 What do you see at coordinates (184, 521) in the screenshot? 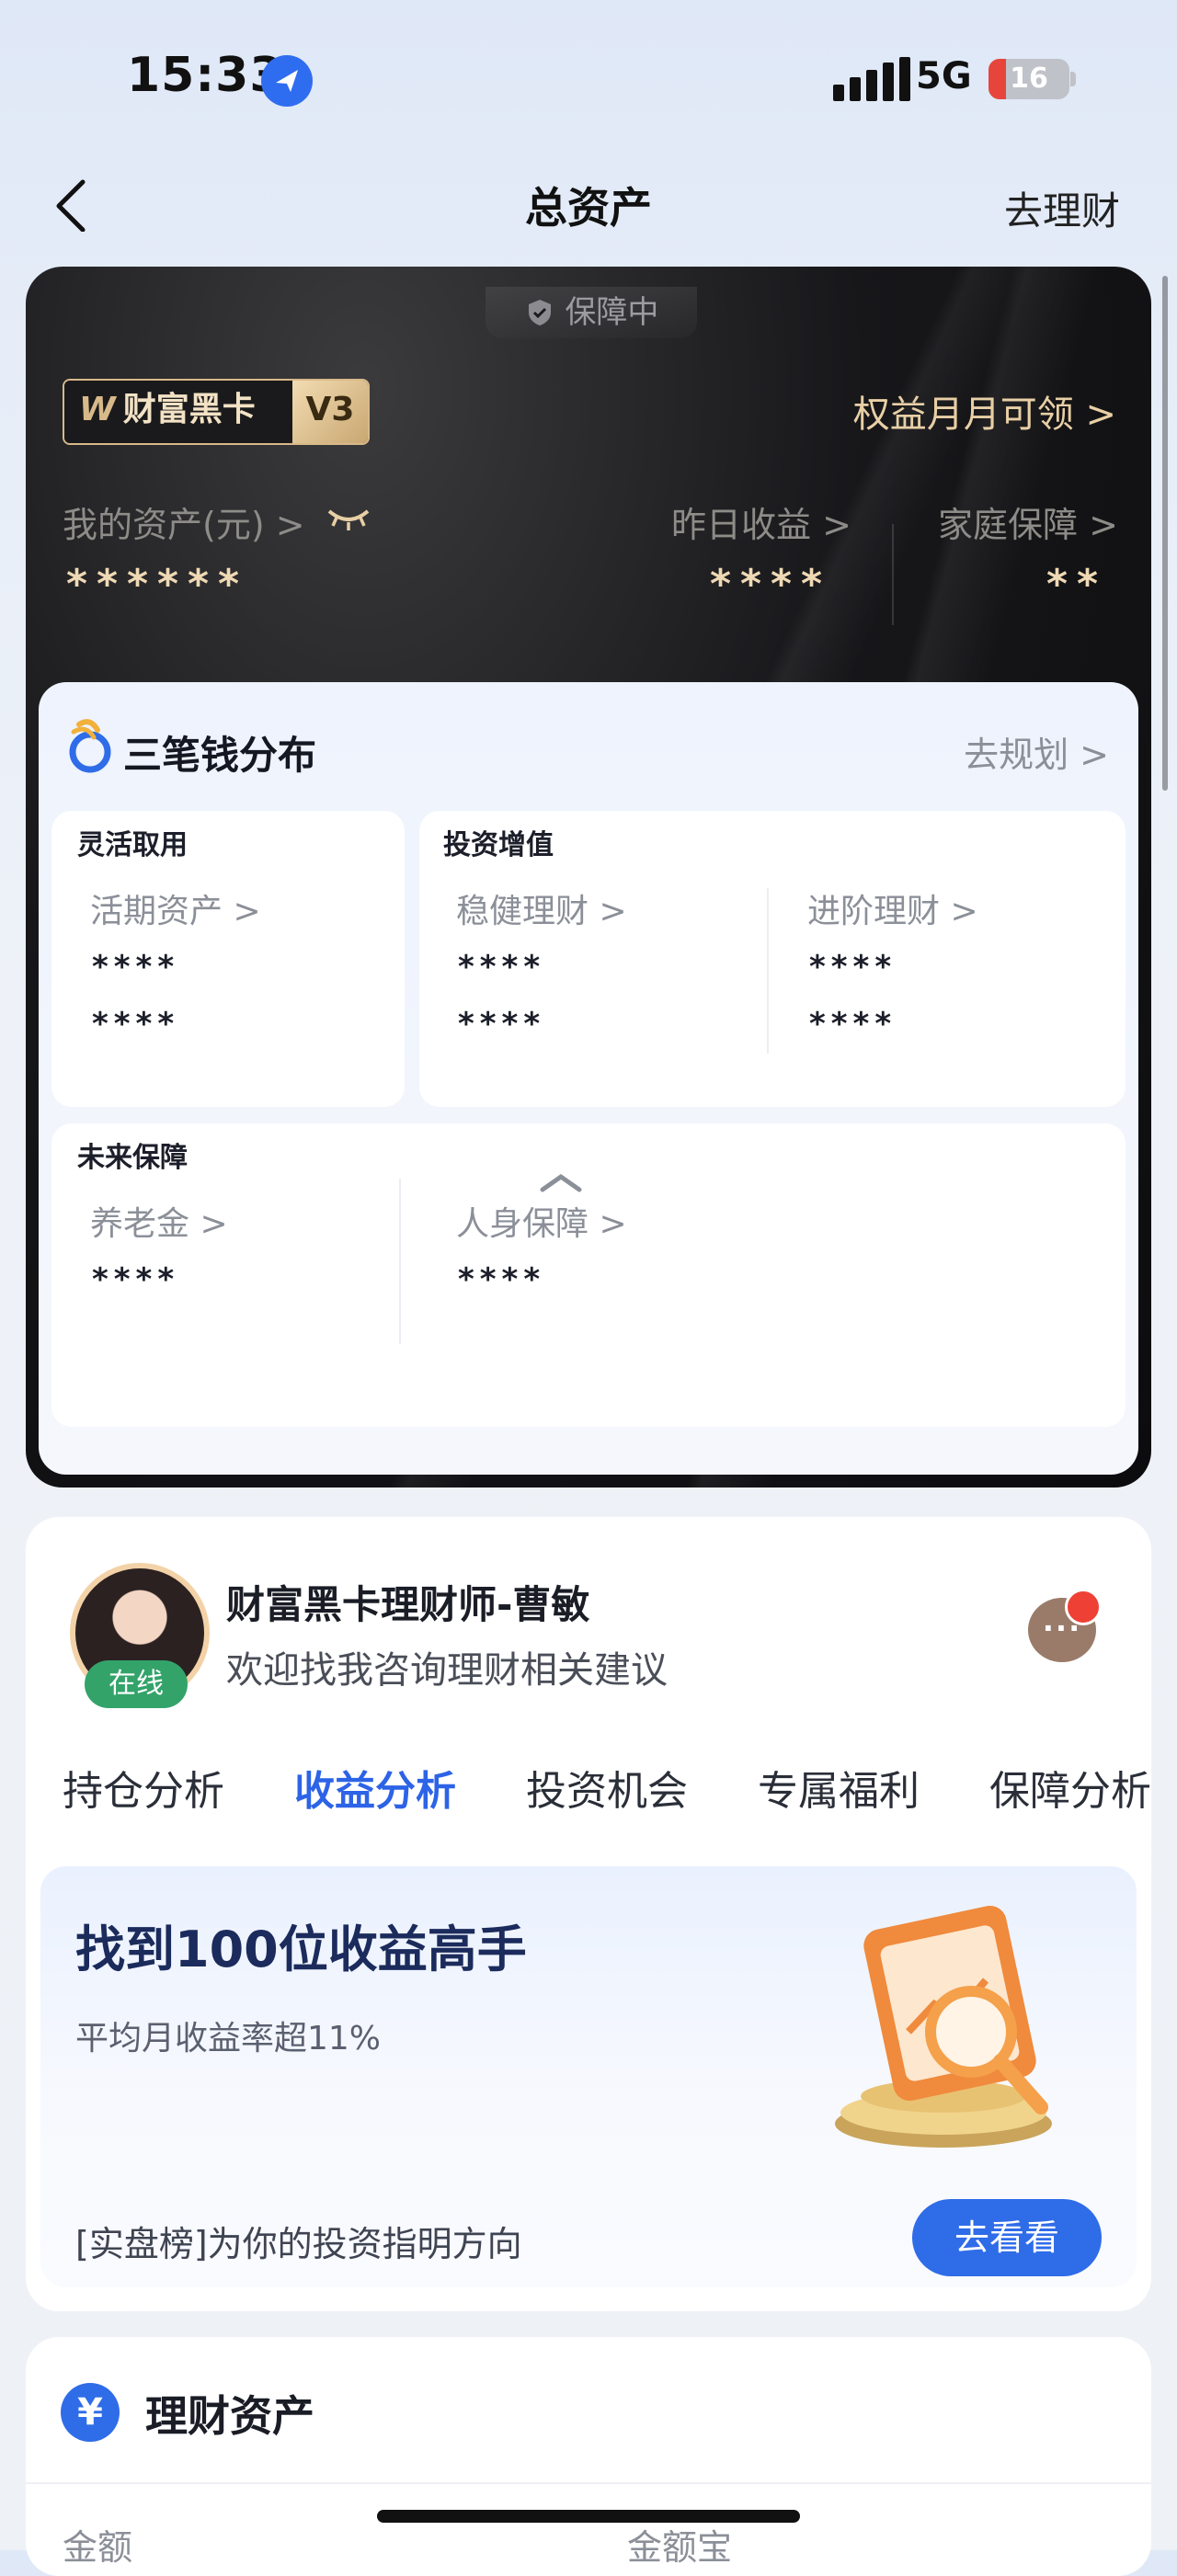
I see `my-assets-label: 我的资产(元) >` at bounding box center [184, 521].